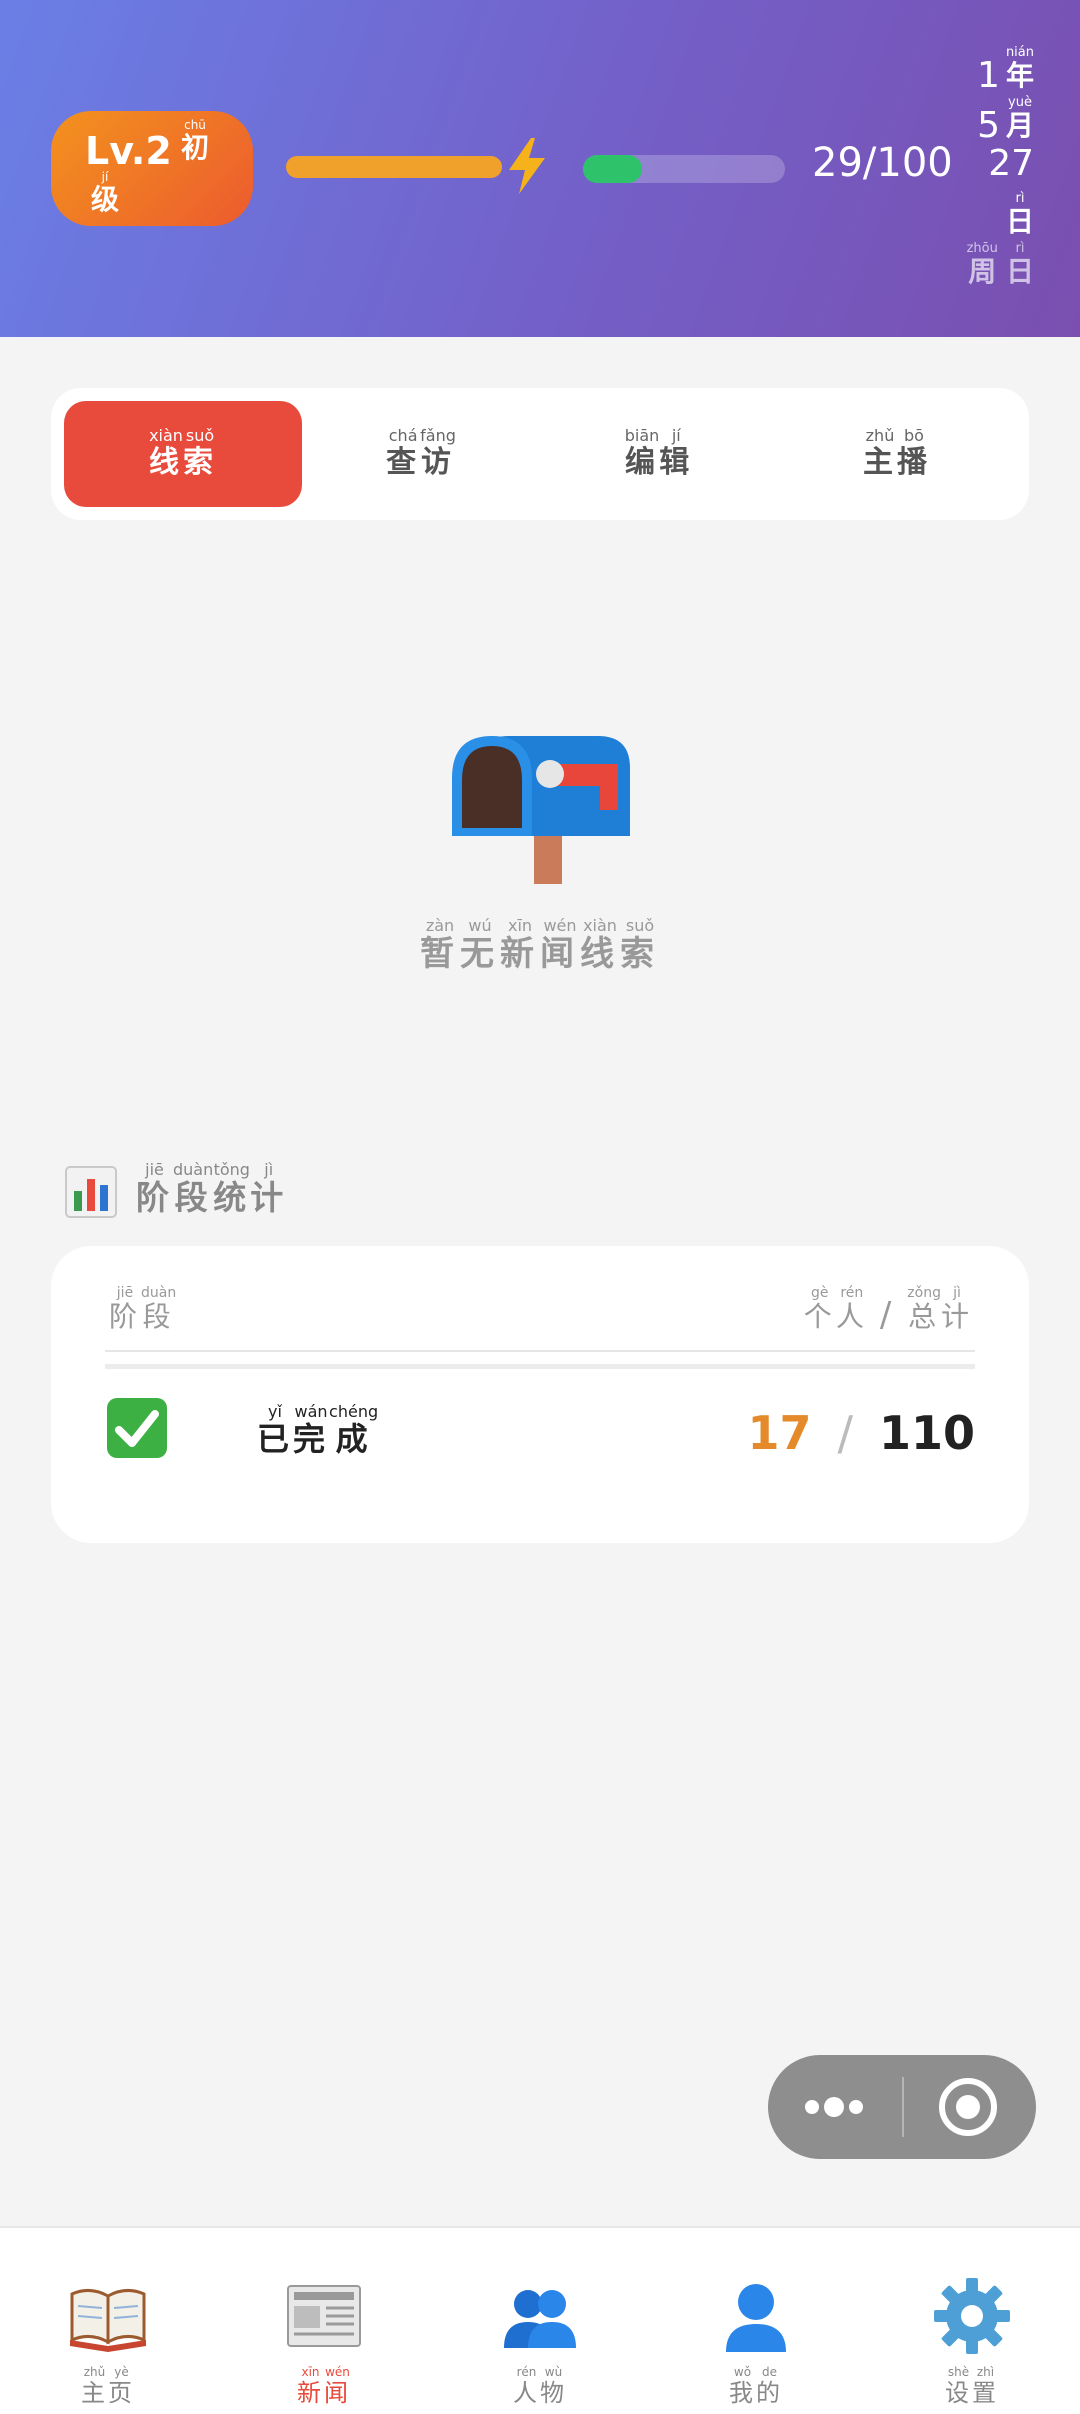 The image size is (1080, 2414). What do you see at coordinates (195, 141) in the screenshot?
I see `level-word-1: 初chū` at bounding box center [195, 141].